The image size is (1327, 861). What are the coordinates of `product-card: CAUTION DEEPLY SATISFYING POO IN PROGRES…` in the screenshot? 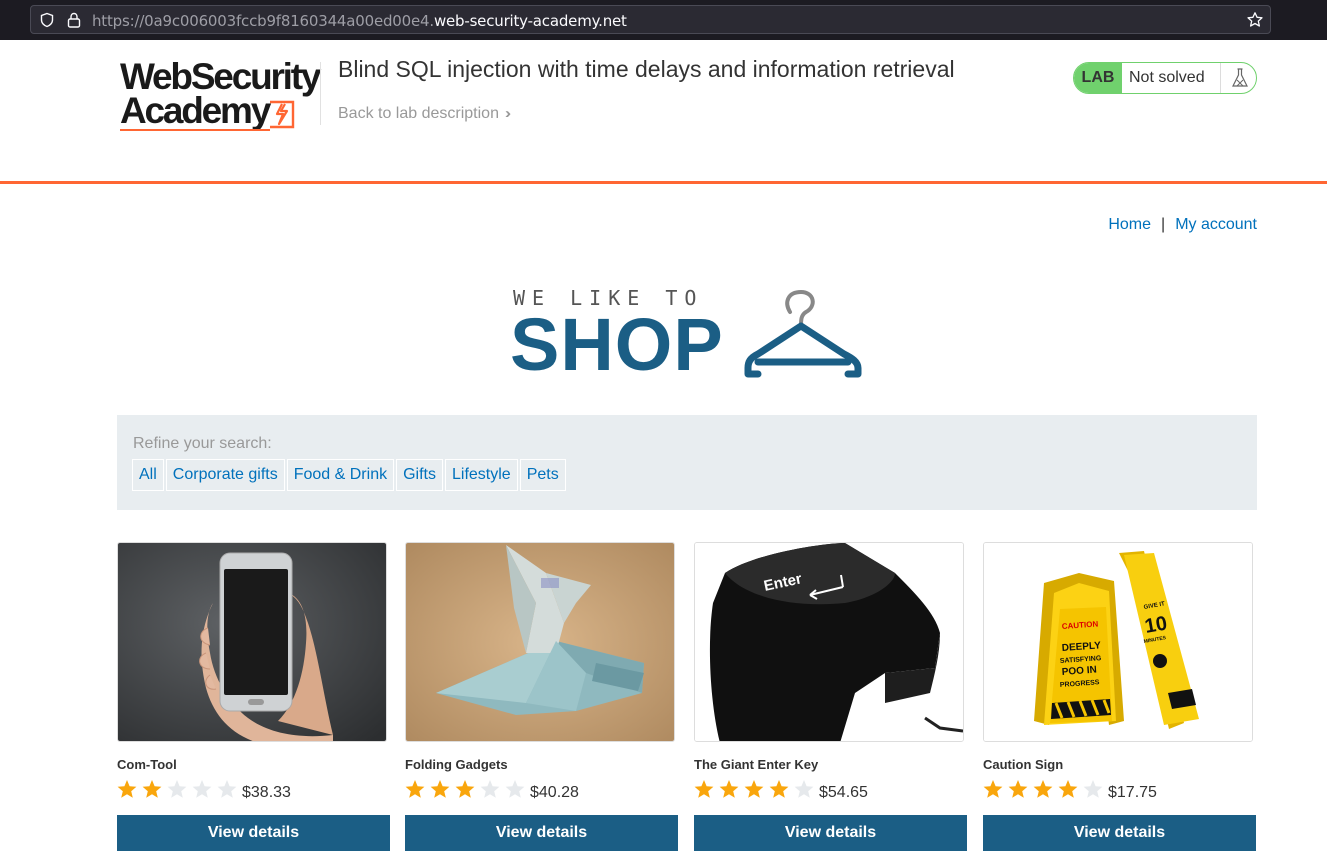 It's located at (1120, 696).